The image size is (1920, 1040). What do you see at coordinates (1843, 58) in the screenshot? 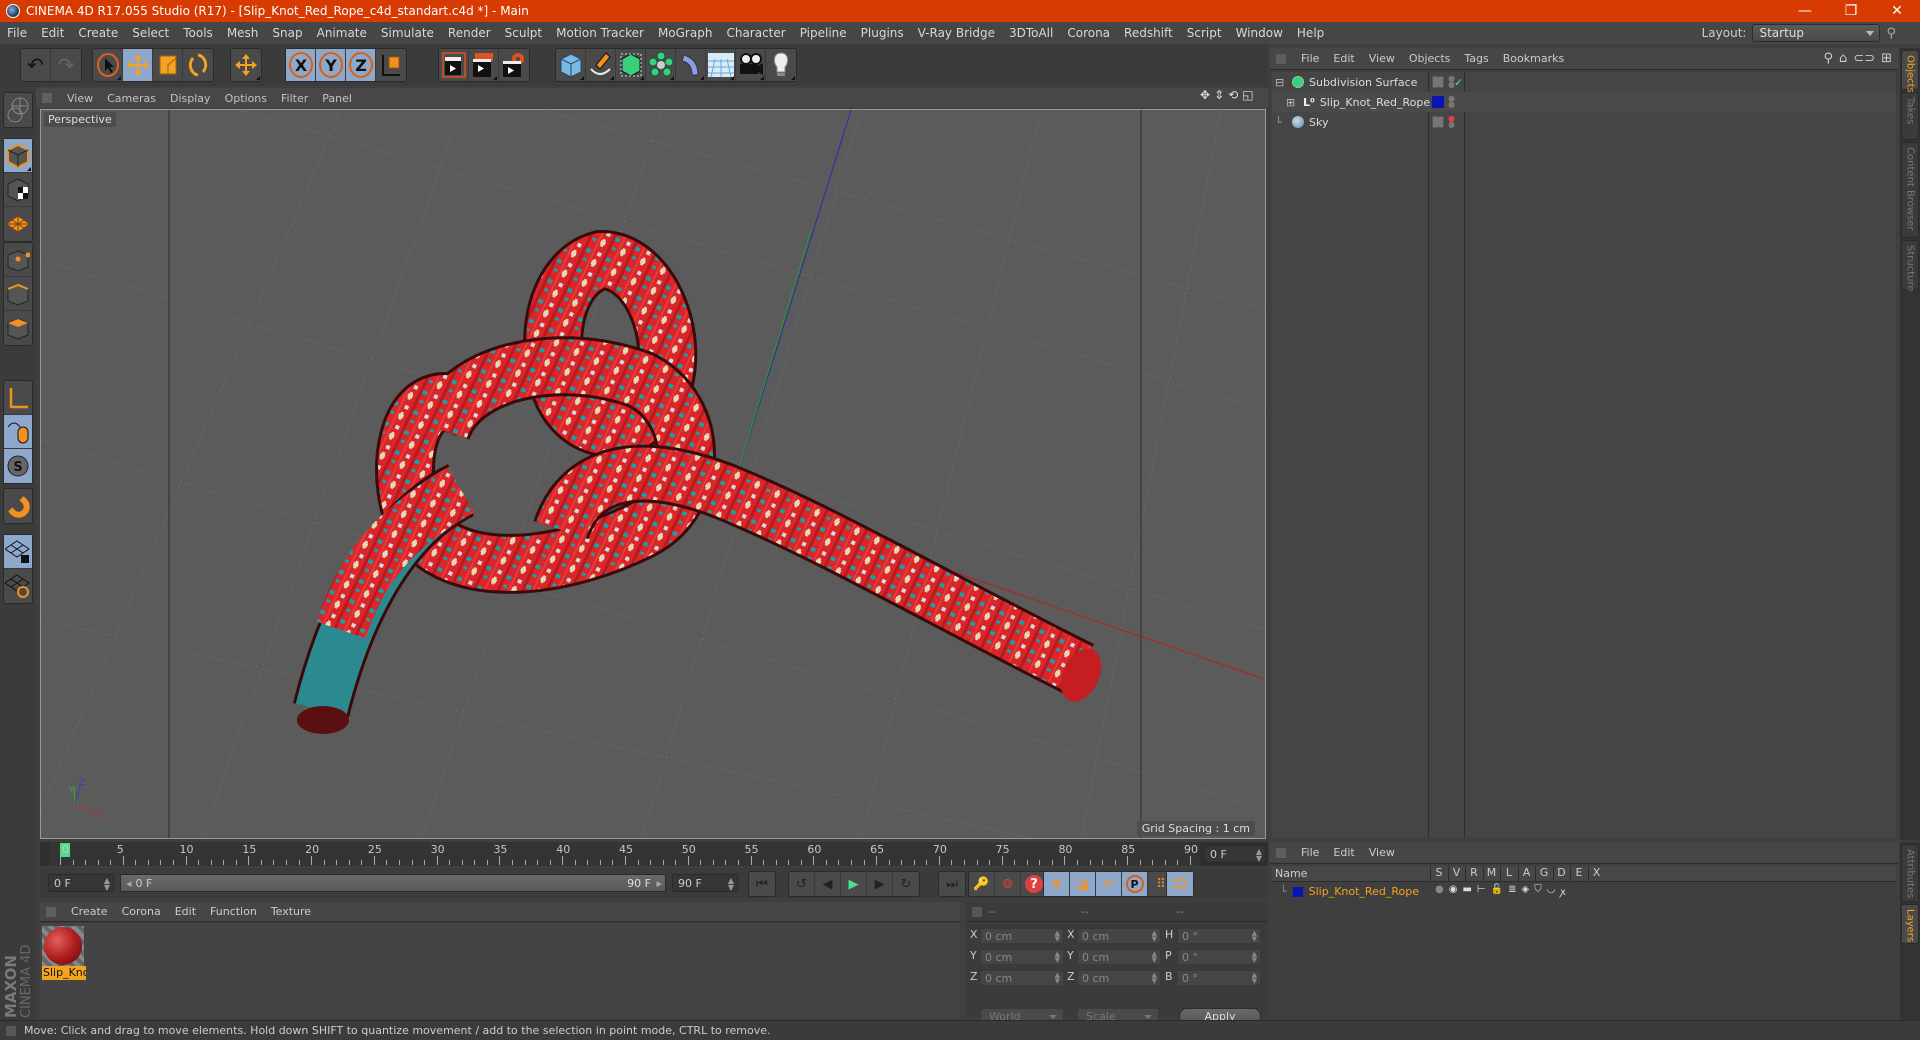
I see `home-icon: ⌂` at bounding box center [1843, 58].